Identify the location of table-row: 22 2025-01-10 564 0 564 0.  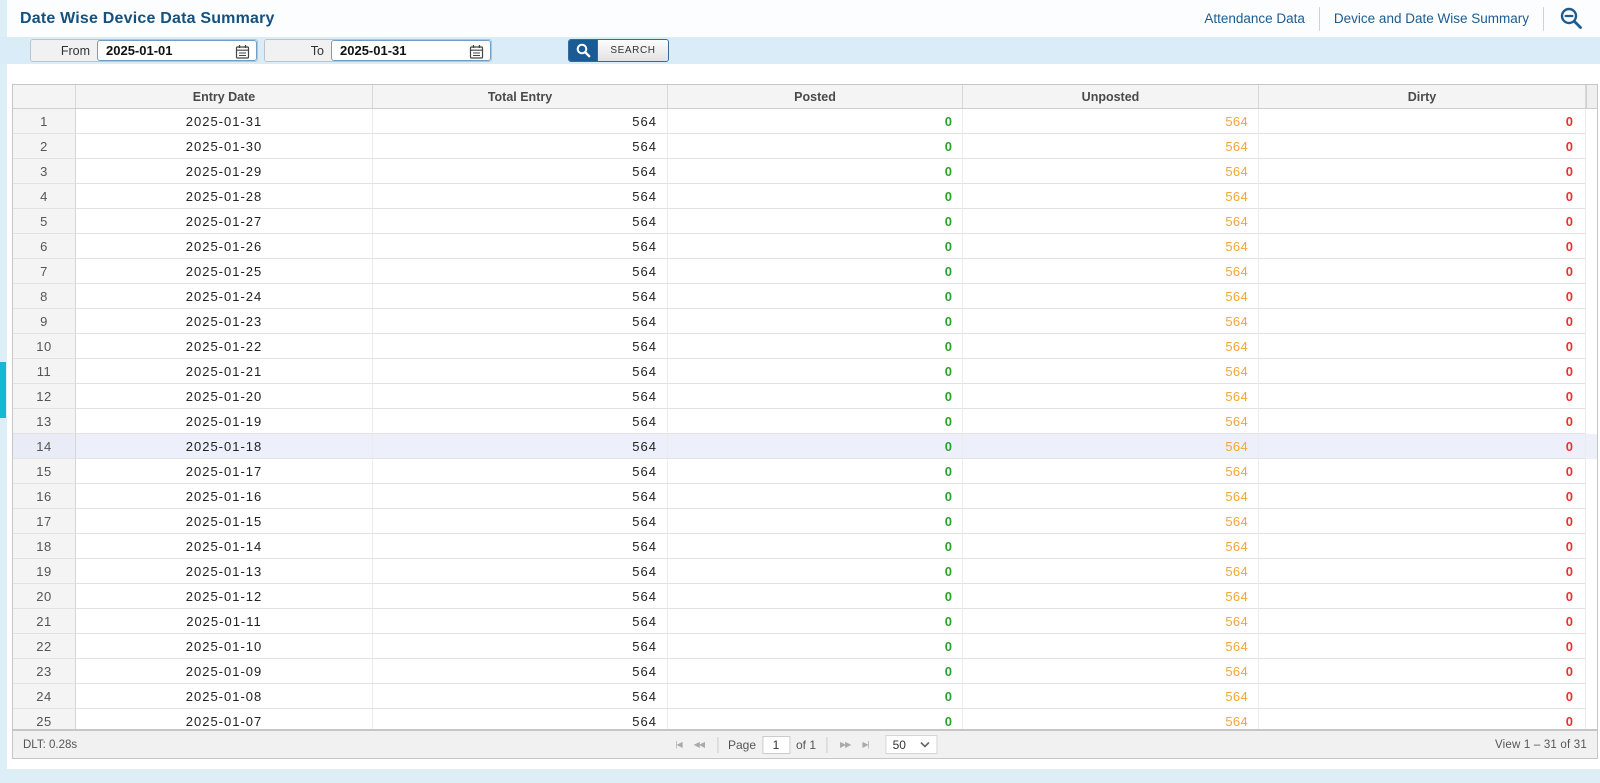
(805, 646).